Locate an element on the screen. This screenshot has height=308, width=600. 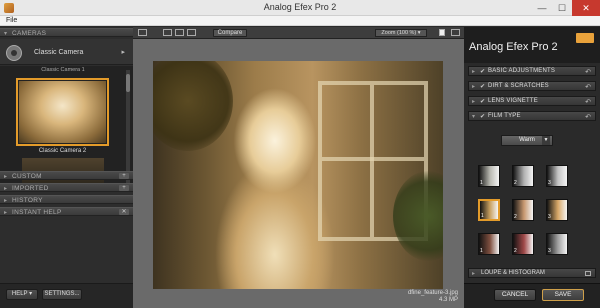
section-imported: ▸ IMPORTED + is located at coordinates (66, 187).